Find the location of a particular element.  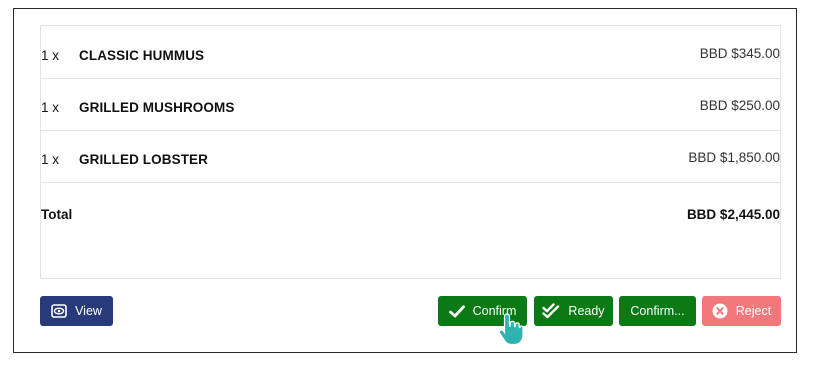

ready-button-label: Ready is located at coordinates (586, 311).